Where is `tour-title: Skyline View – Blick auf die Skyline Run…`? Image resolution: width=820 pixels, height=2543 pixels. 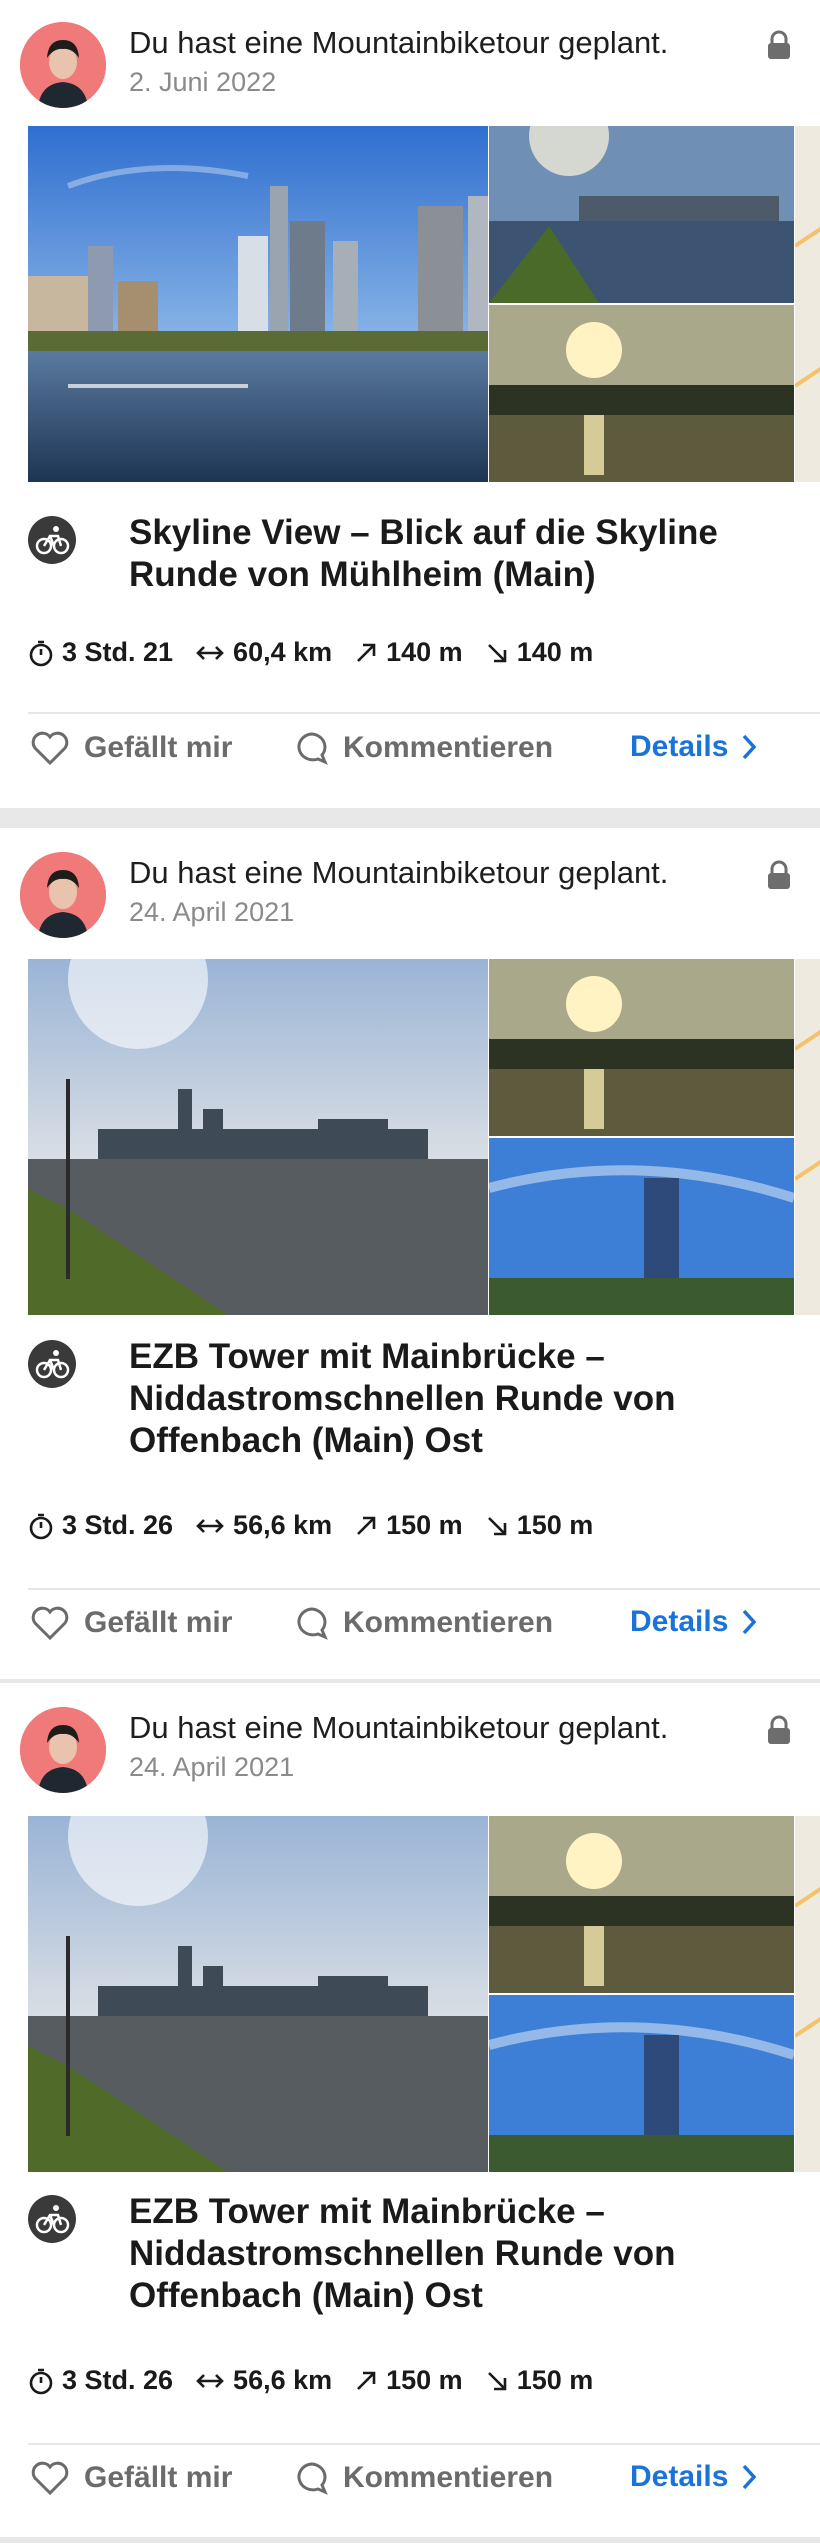
tour-title: Skyline View – Blick auf die Skyline Run… is located at coordinates (459, 554).